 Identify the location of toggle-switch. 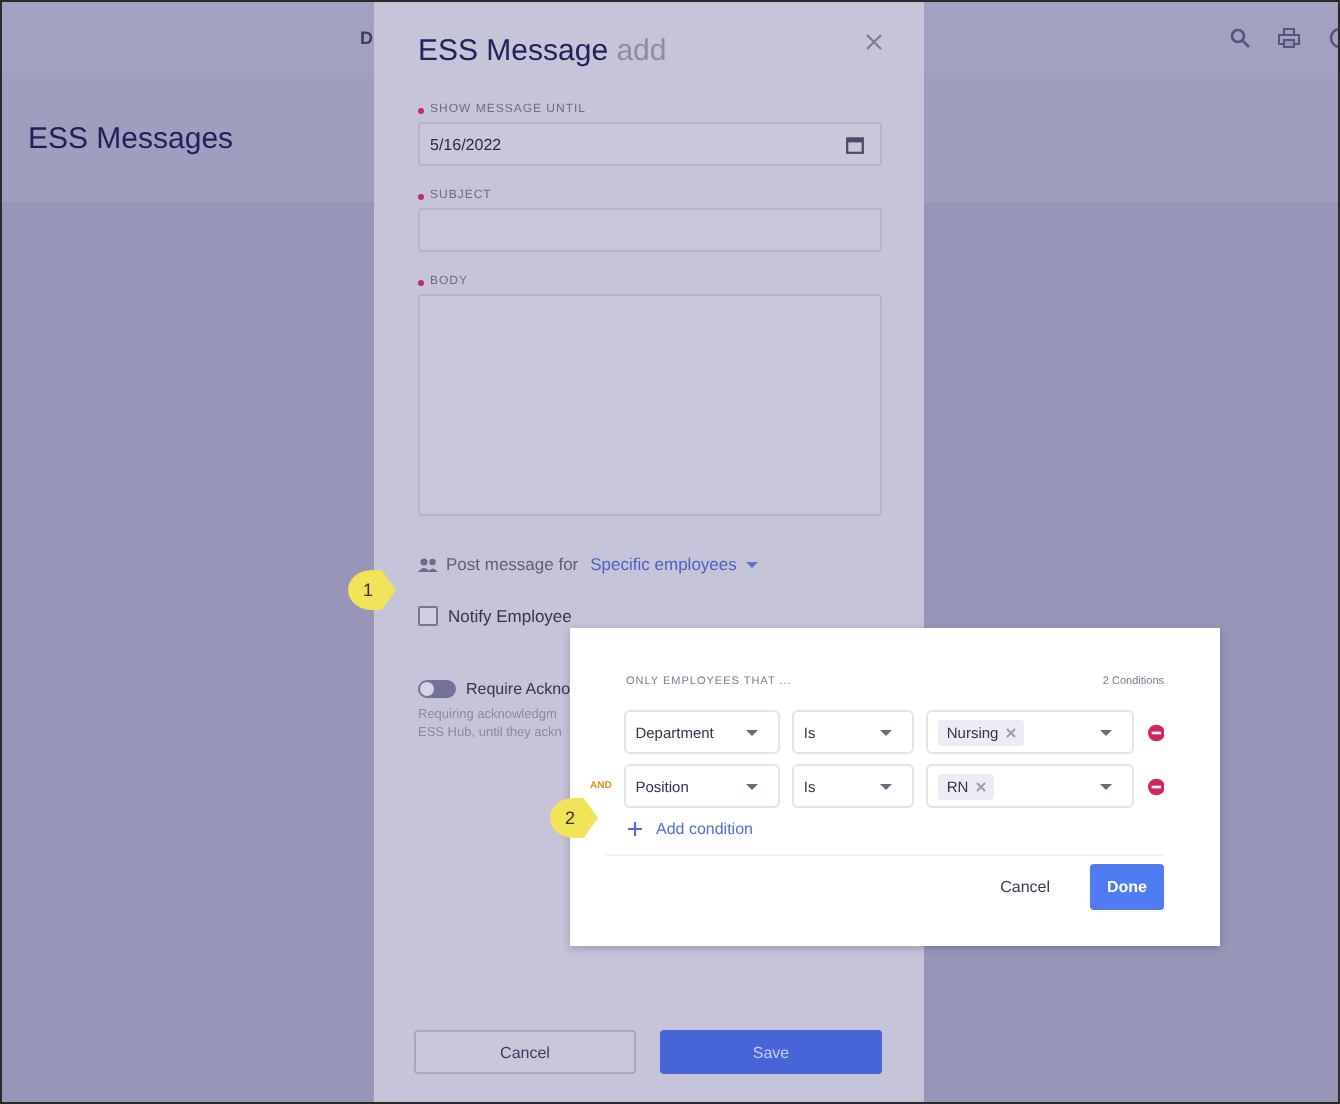
(437, 688).